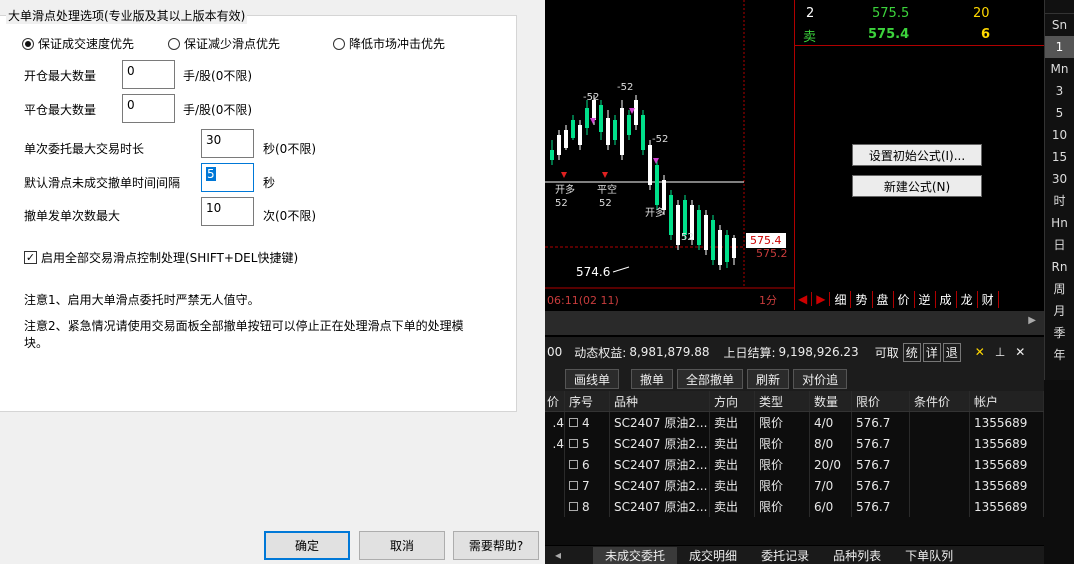 The image size is (1074, 564). I want to click on close-max-input: 0, so click(148, 108).